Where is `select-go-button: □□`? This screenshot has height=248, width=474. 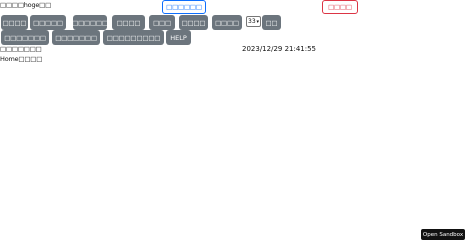
select-go-button: □□ is located at coordinates (271, 22).